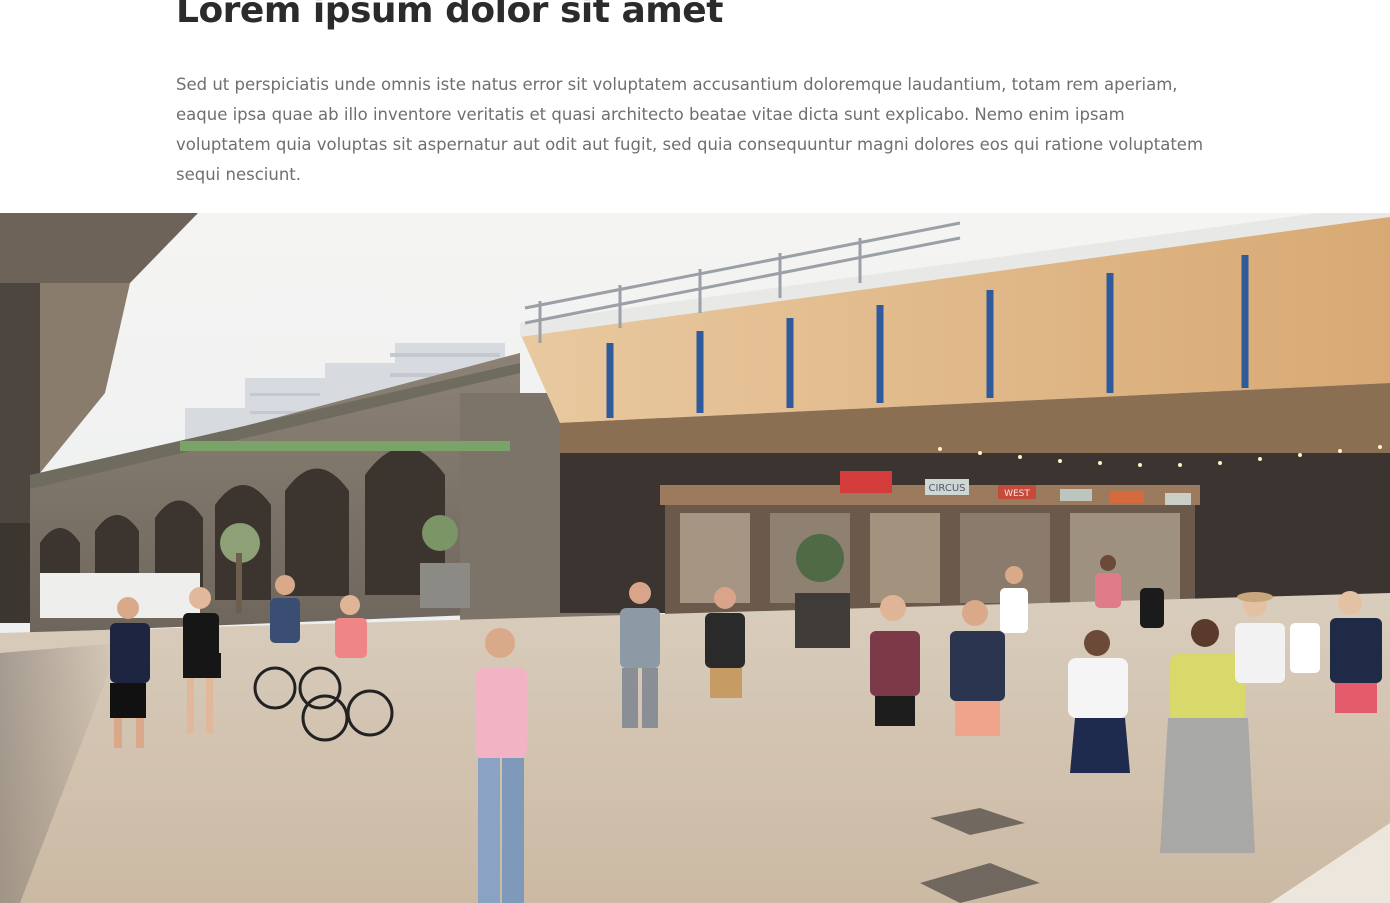 This screenshot has width=1390, height=903. What do you see at coordinates (1017, 494) in the screenshot?
I see `west-sign: WEST` at bounding box center [1017, 494].